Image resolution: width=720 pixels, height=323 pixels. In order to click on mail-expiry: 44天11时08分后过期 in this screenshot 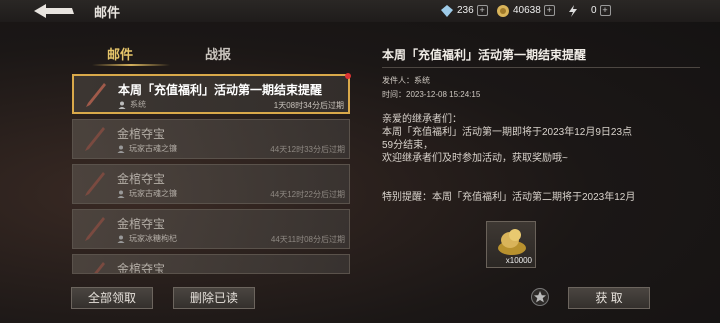, I will do `click(307, 239)`.